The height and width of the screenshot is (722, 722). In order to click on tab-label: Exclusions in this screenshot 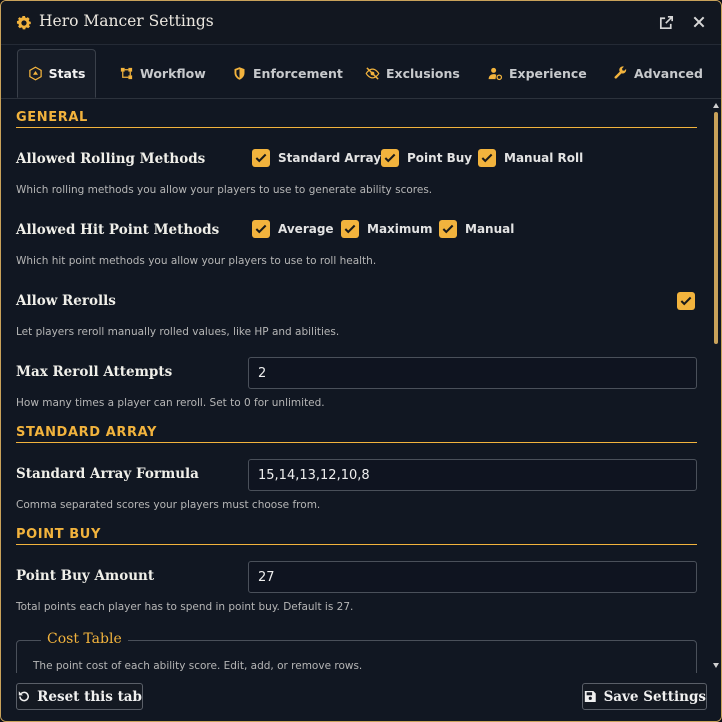, I will do `click(423, 73)`.